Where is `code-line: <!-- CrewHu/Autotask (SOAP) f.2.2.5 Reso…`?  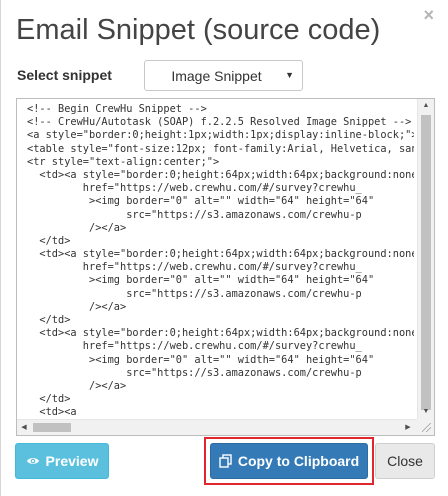 code-line: <!-- CrewHu/Autotask (SOAP) f.2.2.5 Reso… is located at coordinates (219, 122).